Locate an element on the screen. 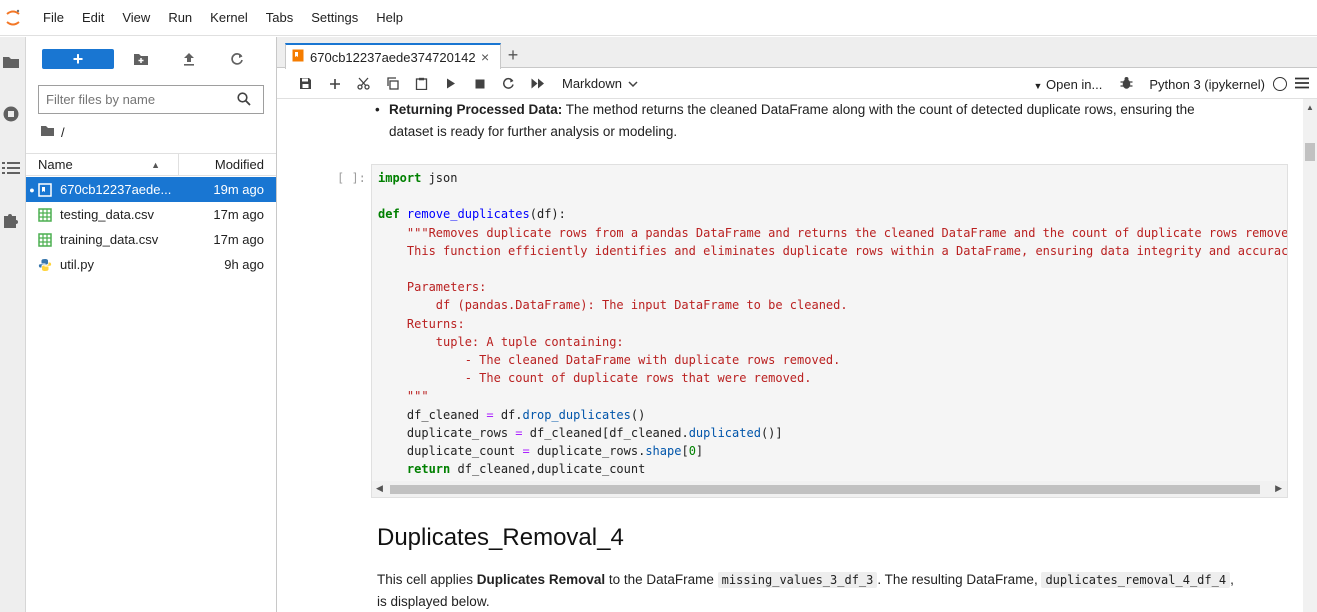 The height and width of the screenshot is (612, 1317). cut-icon is located at coordinates (363, 84).